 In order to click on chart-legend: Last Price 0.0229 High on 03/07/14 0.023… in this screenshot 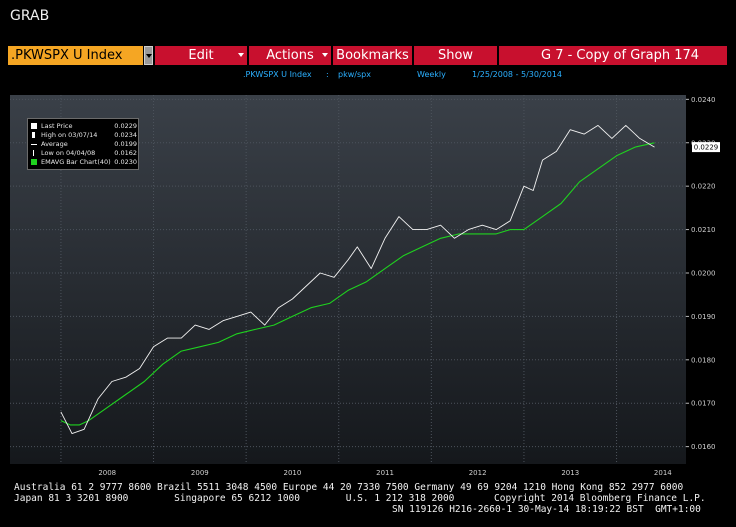, I will do `click(83, 144)`.